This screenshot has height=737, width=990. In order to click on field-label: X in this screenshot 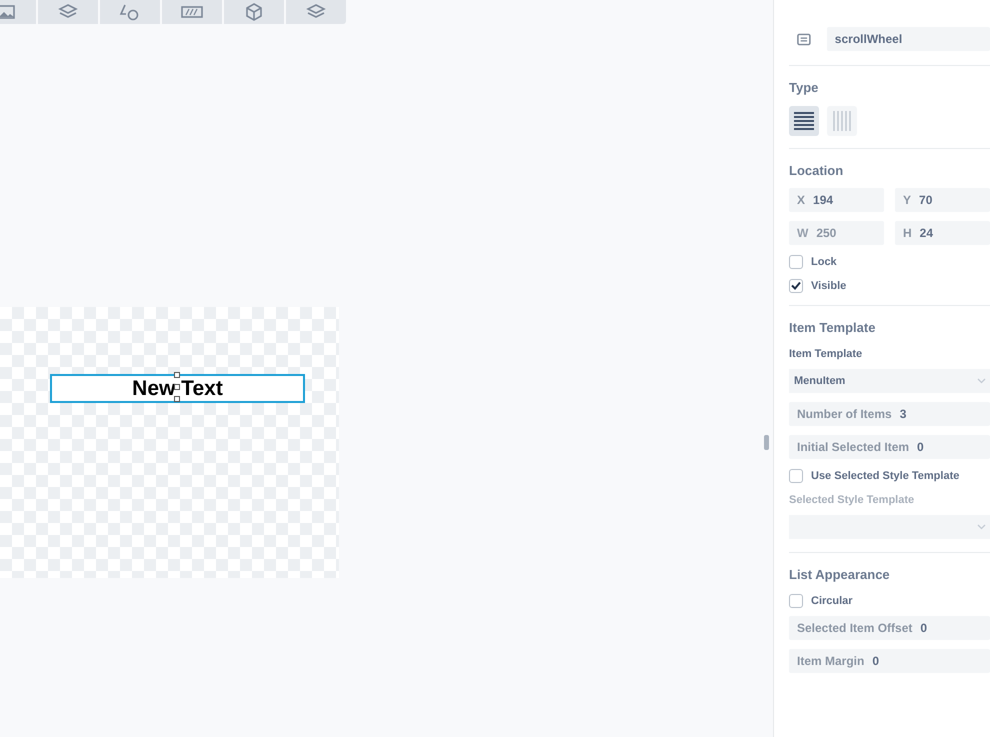, I will do `click(801, 200)`.